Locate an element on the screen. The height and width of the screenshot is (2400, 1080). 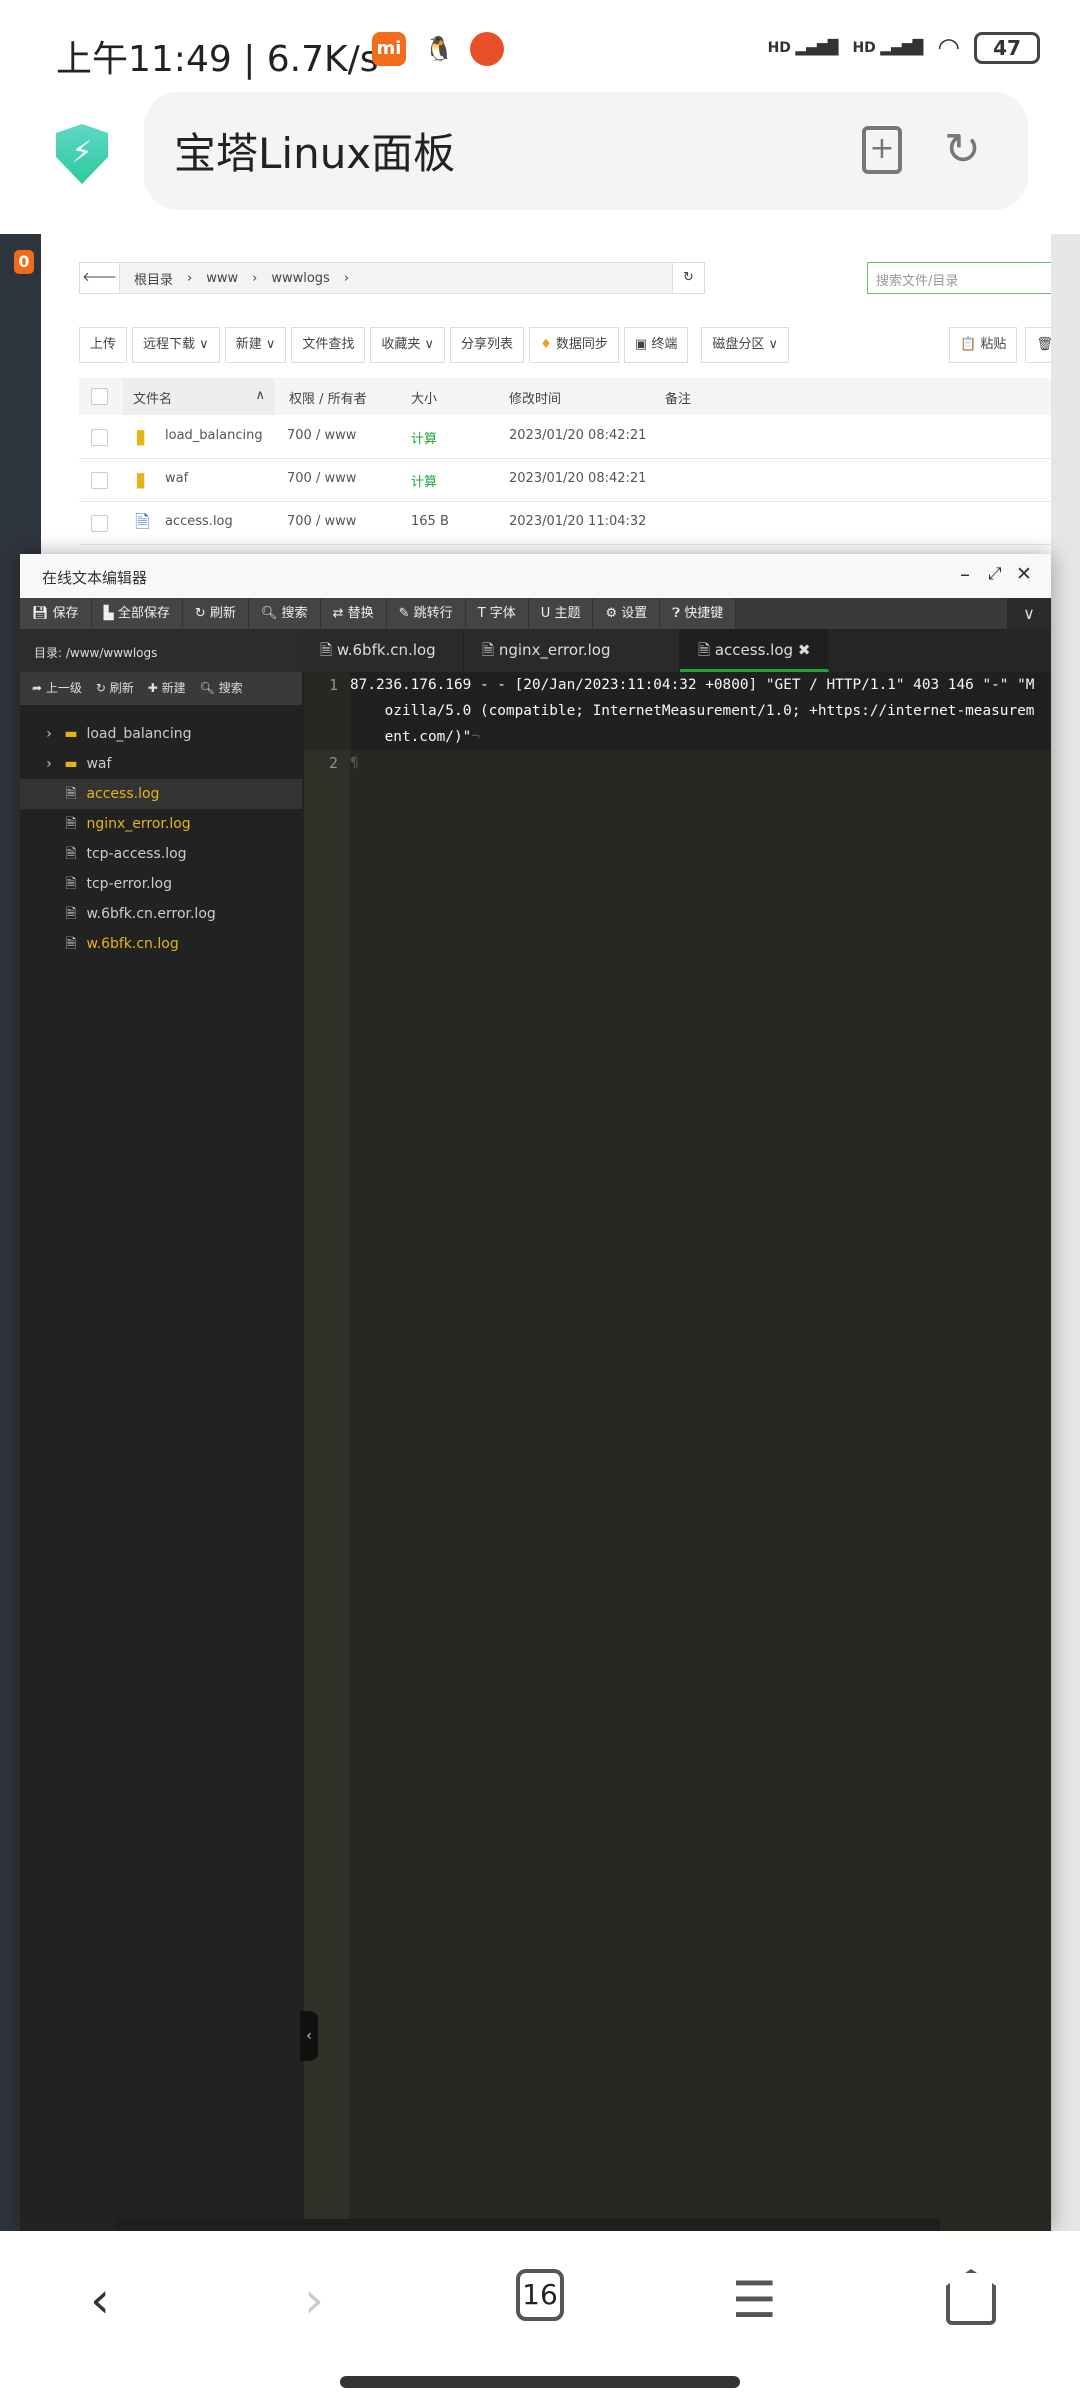
save-all-button: ▙ 全部保存 is located at coordinates (137, 613).